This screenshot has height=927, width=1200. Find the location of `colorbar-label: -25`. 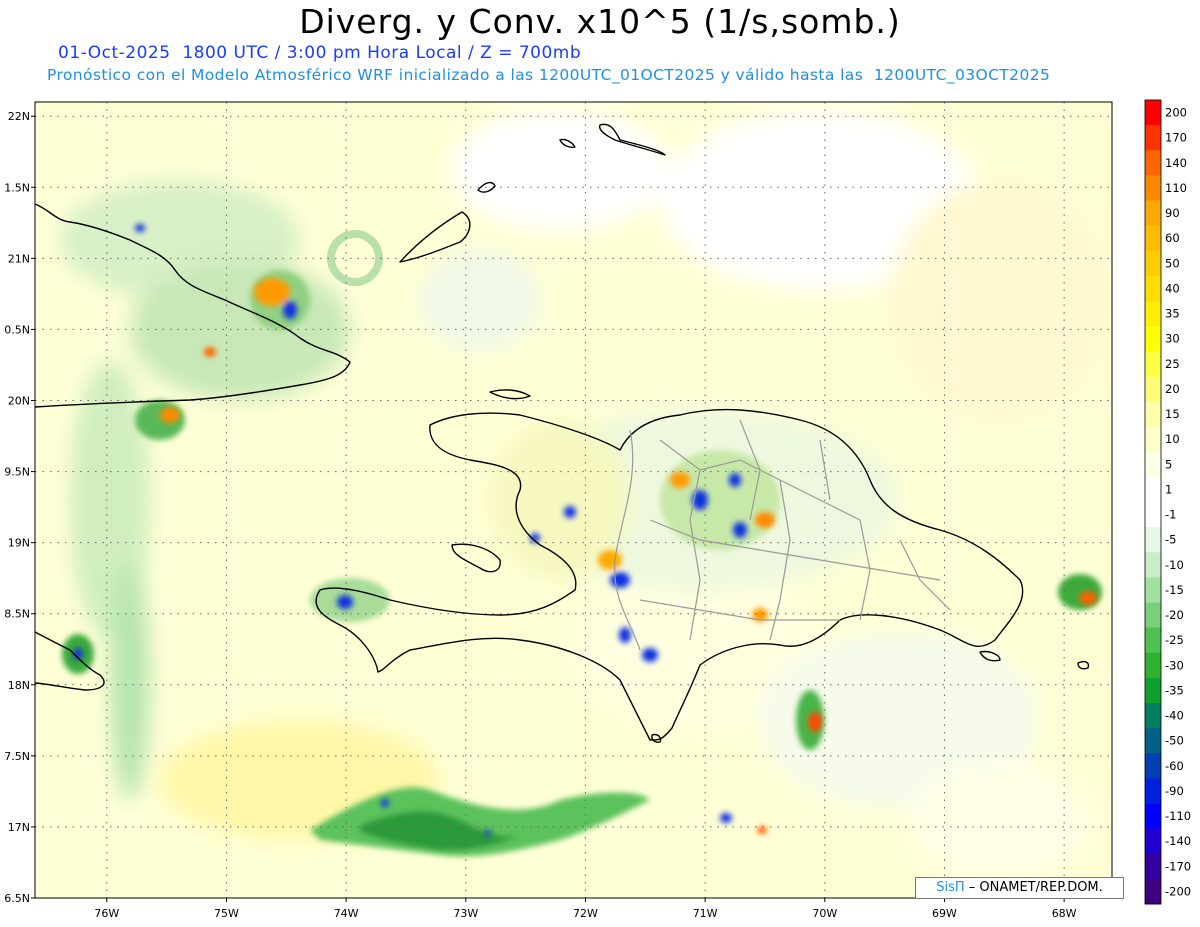

colorbar-label: -25 is located at coordinates (1174, 640).